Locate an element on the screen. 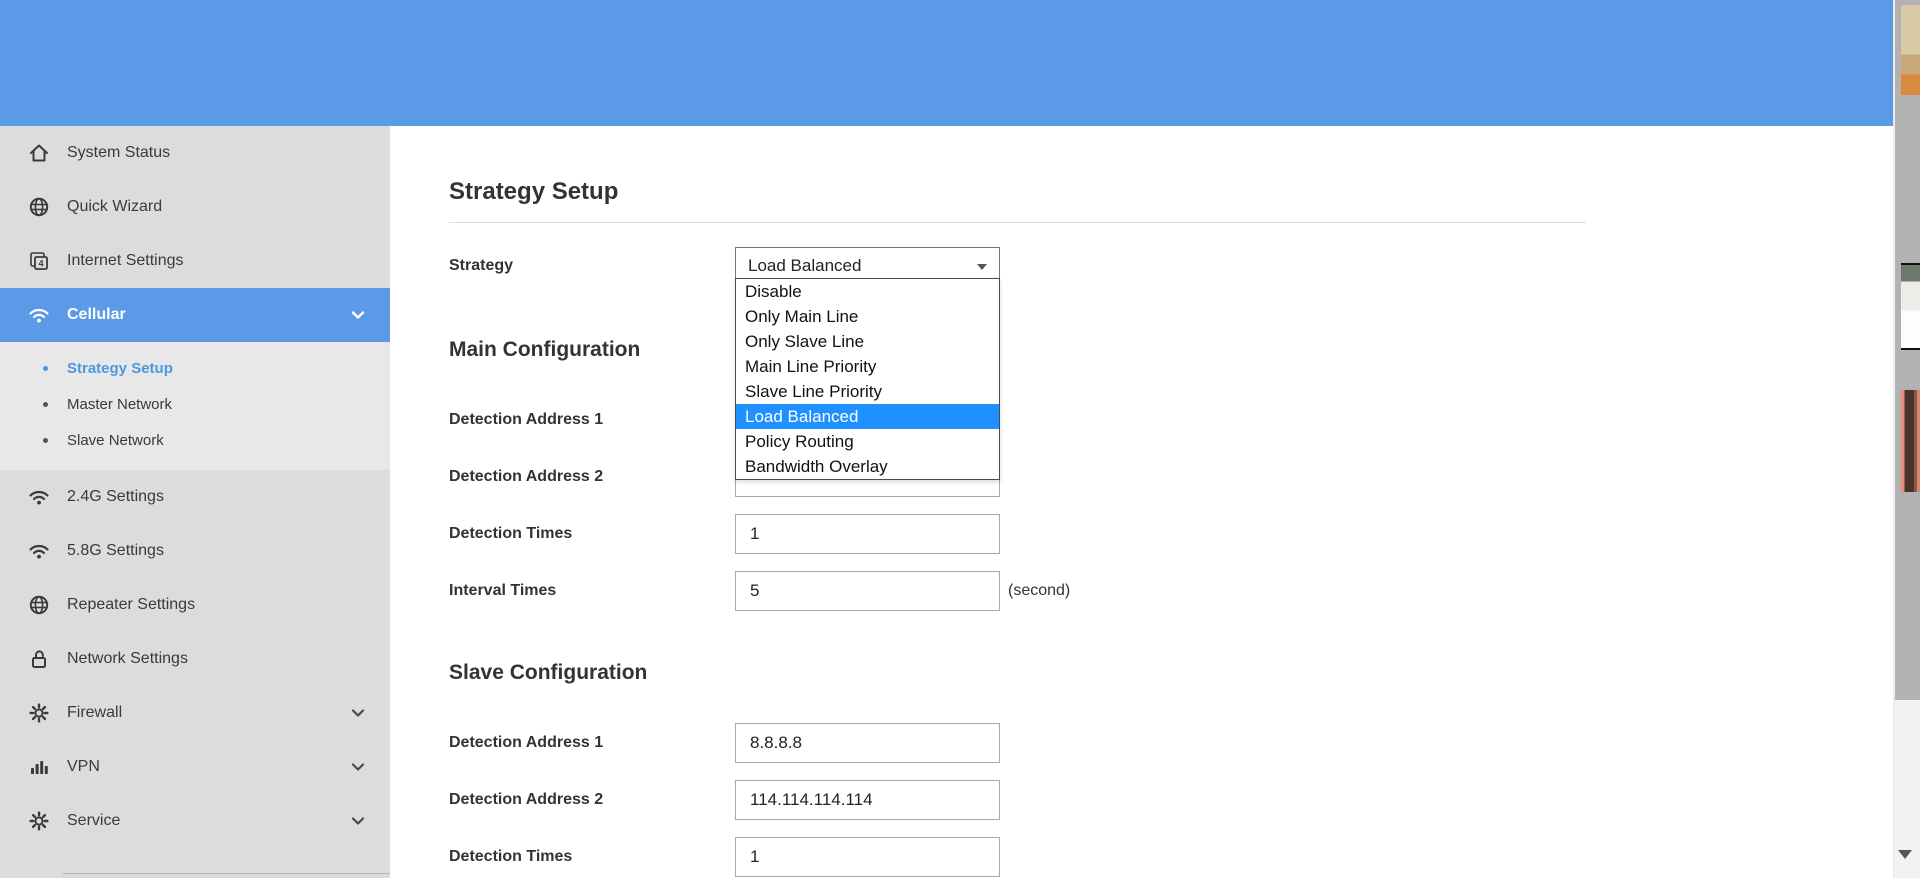  sidebar-subitem-label: Strategy Setup is located at coordinates (120, 368).